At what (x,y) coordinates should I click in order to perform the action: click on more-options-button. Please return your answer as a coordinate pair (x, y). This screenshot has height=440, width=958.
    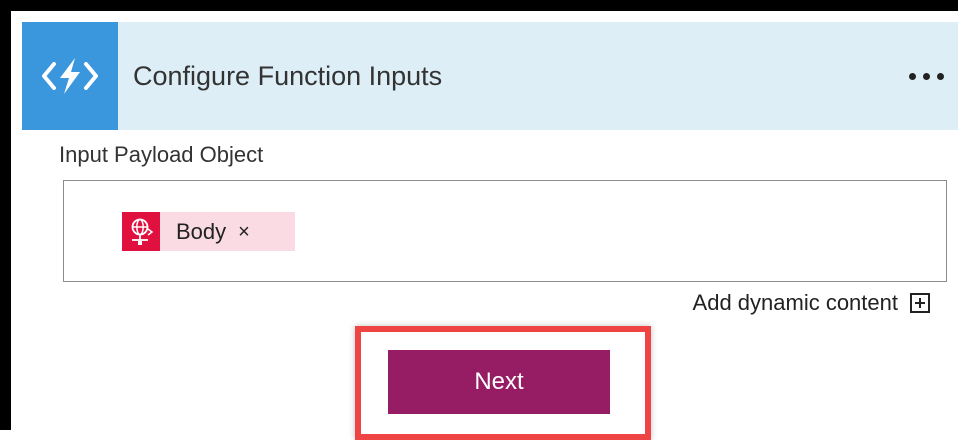
    Looking at the image, I should click on (926, 76).